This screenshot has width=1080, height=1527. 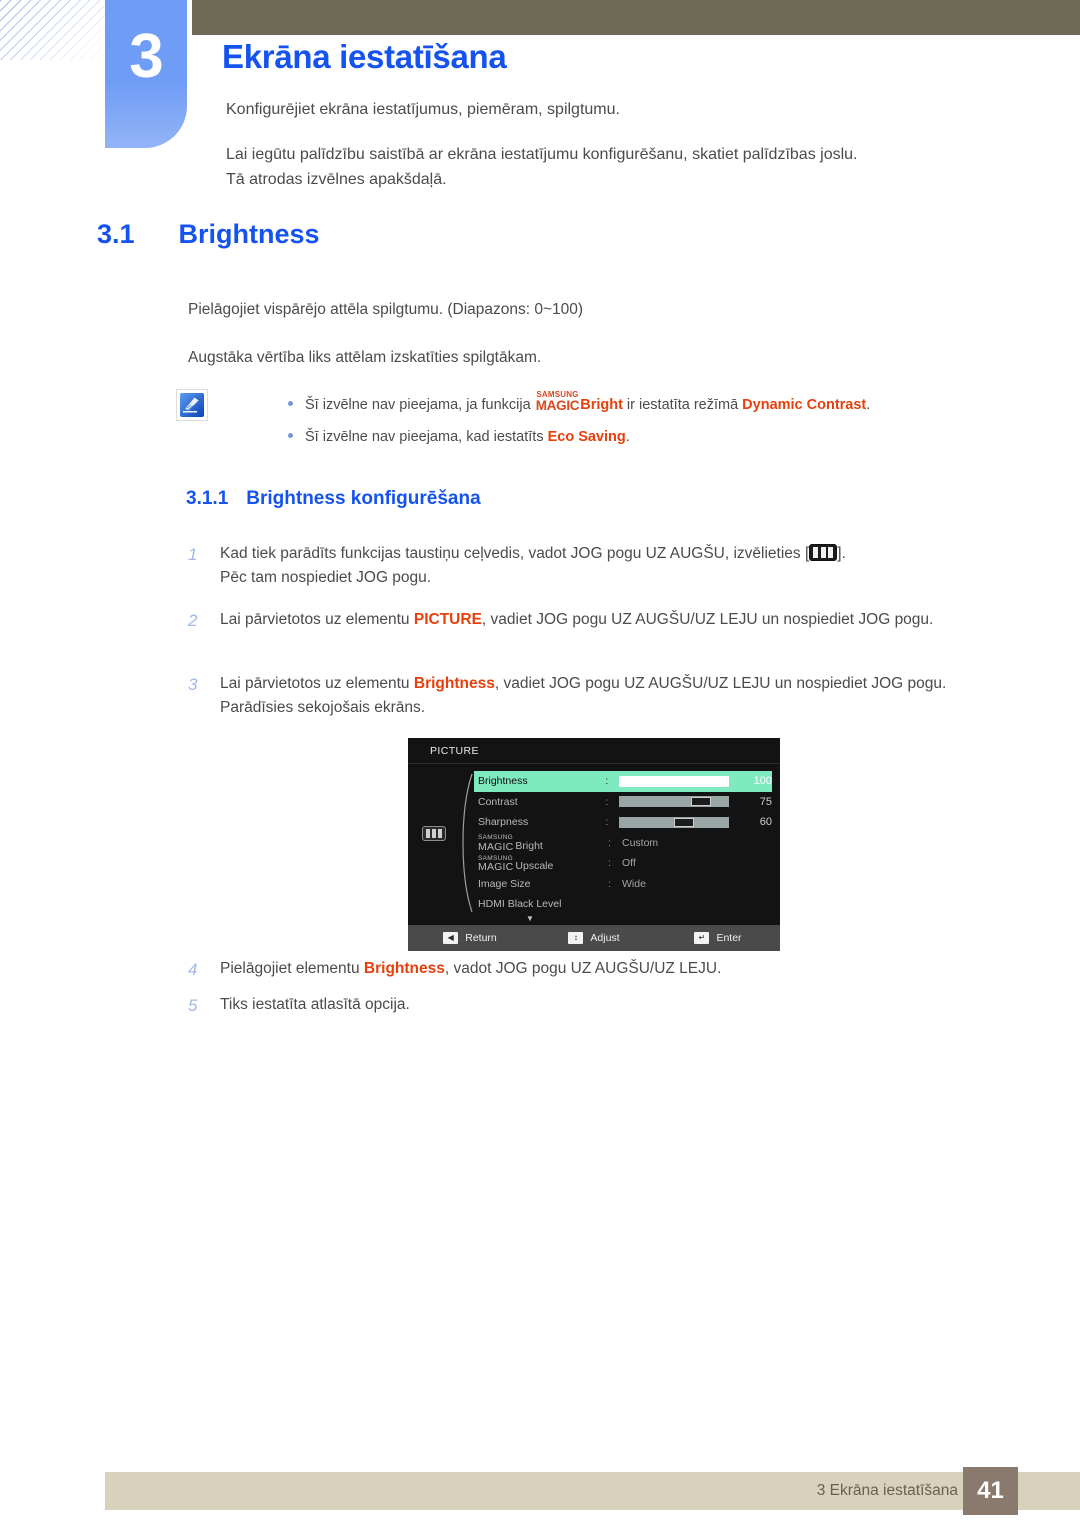 I want to click on step-text: Tiks iestatīta atlasītā opcija., so click(x=315, y=1004).